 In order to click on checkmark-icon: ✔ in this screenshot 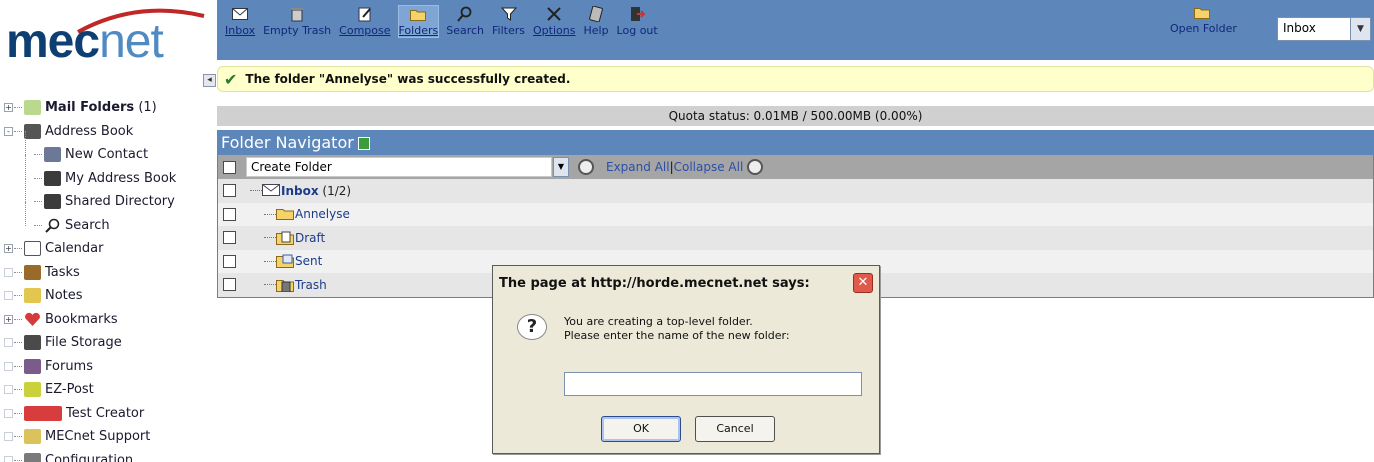, I will do `click(231, 79)`.